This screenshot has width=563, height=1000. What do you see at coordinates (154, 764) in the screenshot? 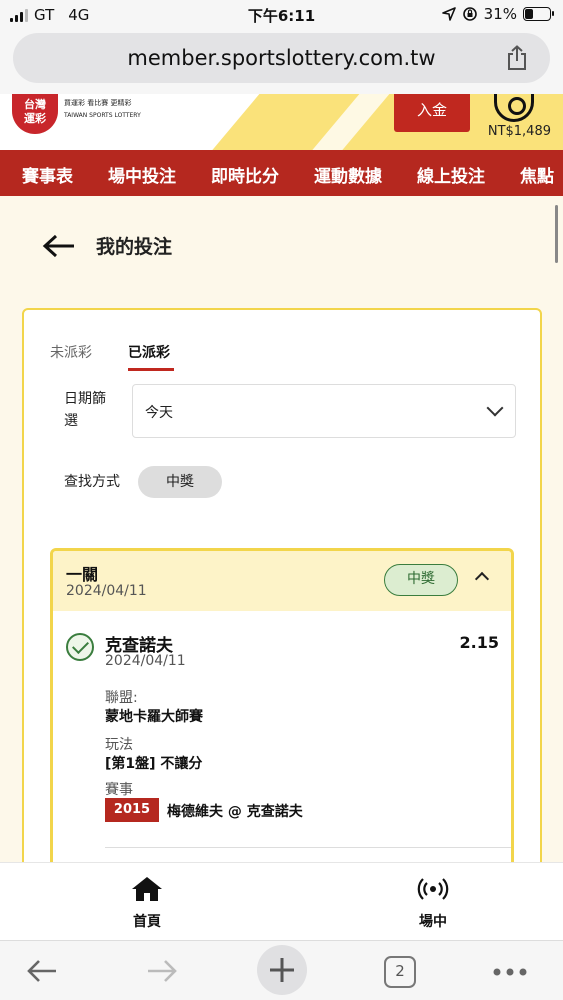
I see `market-value: [第1盤] 不讓分` at bounding box center [154, 764].